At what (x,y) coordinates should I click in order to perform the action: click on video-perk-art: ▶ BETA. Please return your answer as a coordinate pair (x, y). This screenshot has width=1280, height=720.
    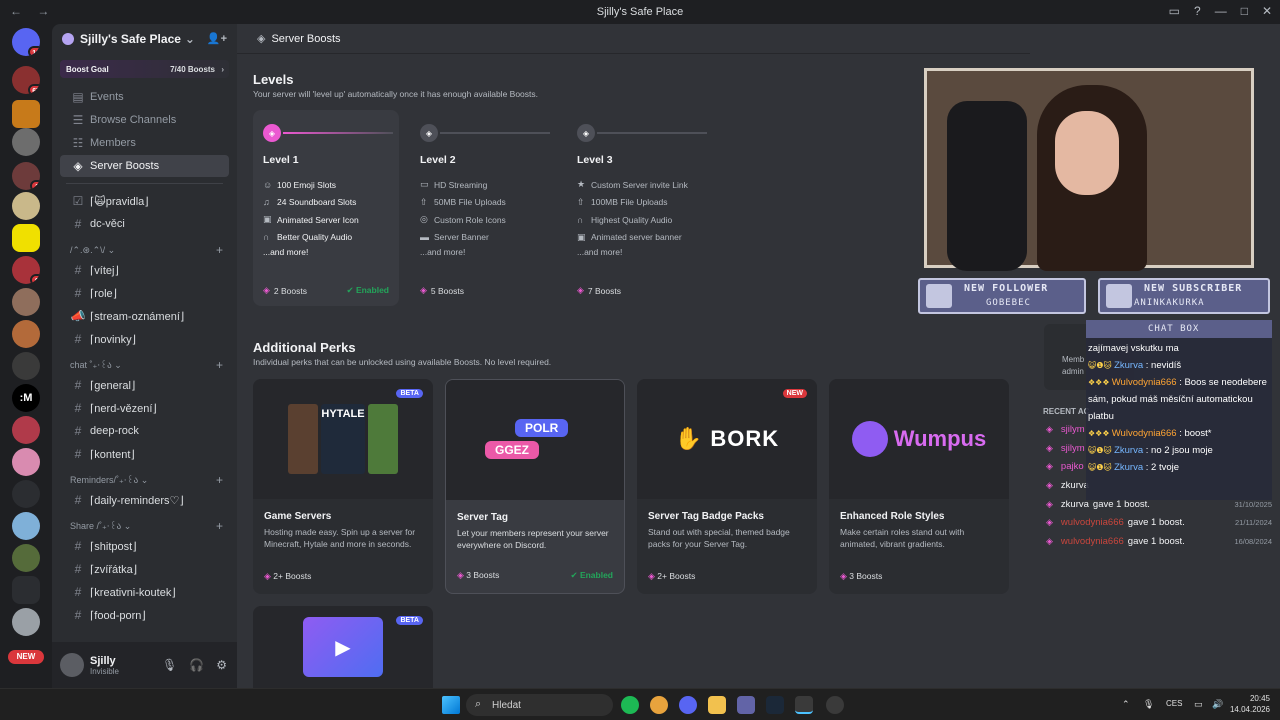
    Looking at the image, I should click on (343, 647).